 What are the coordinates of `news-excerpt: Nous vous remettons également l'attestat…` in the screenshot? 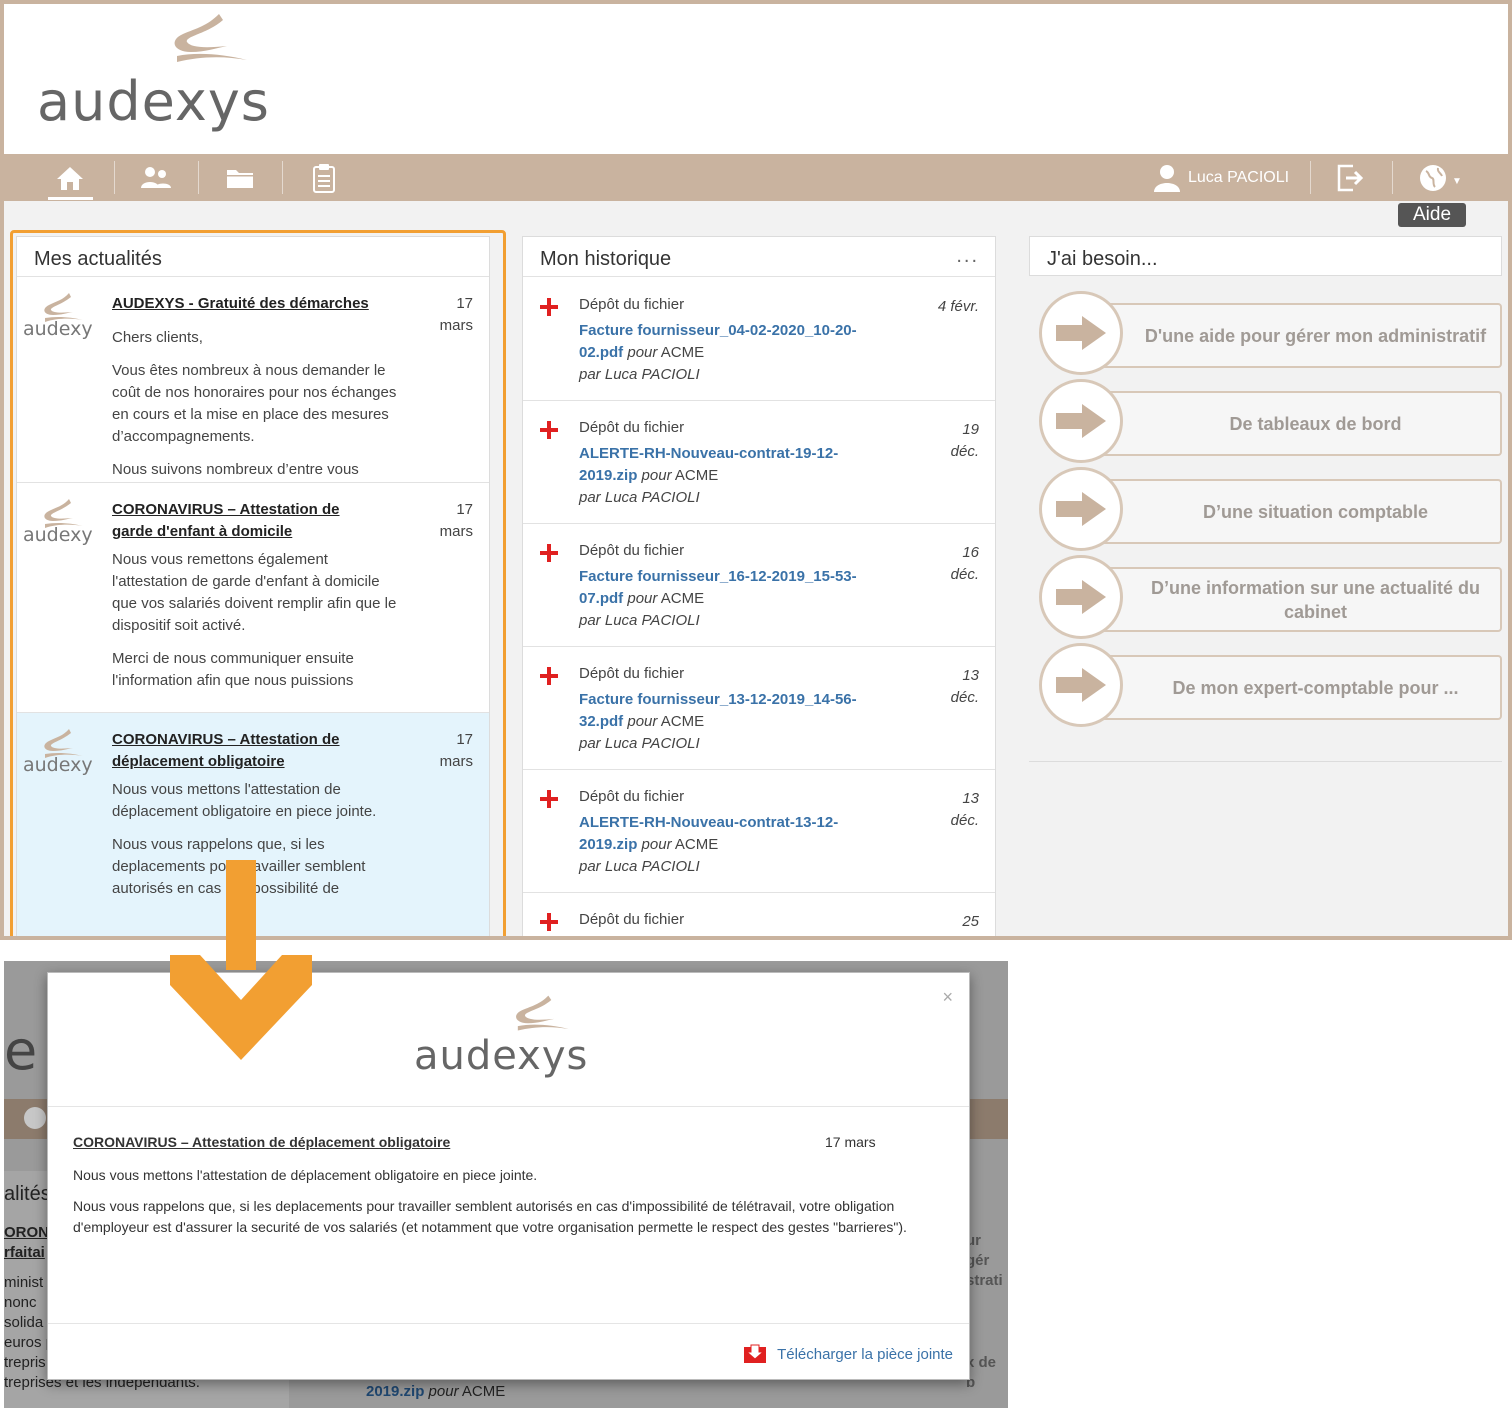 It's located at (257, 626).